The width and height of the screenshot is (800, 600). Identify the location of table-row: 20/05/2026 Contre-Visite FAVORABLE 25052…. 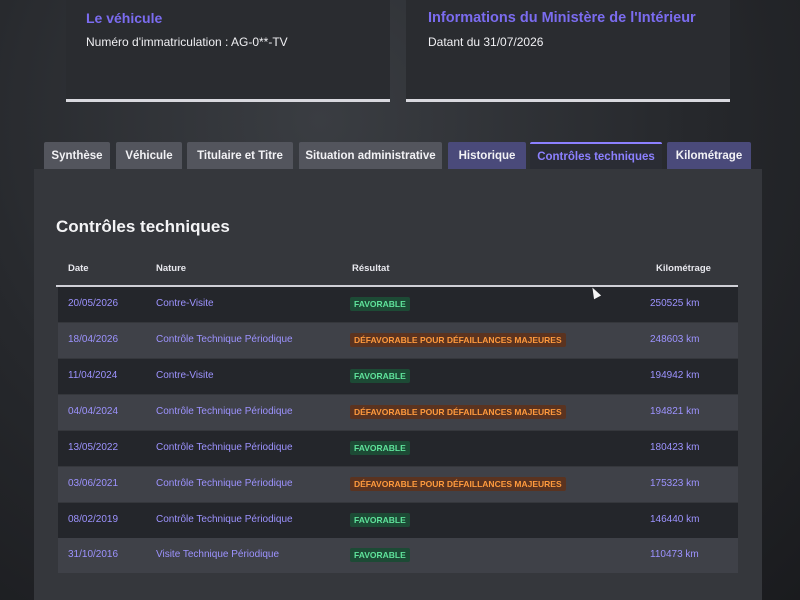
(398, 304).